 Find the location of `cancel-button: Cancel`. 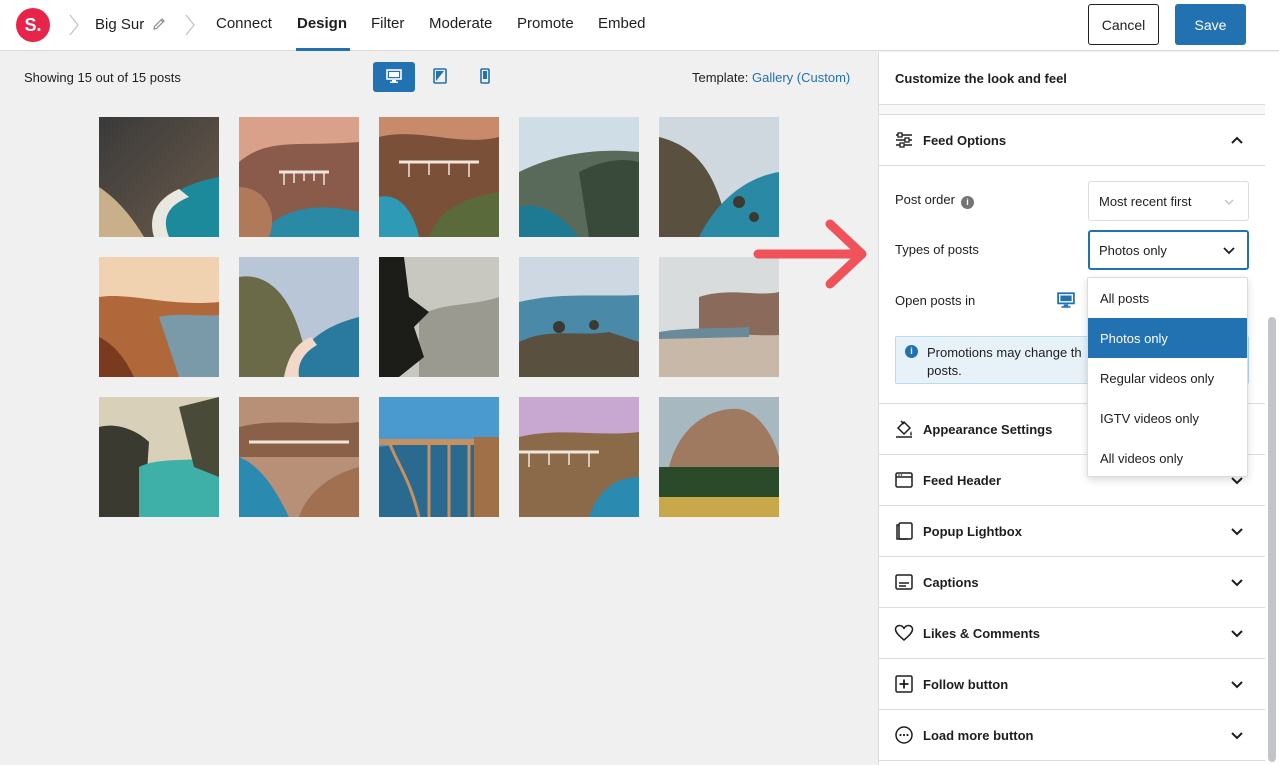

cancel-button: Cancel is located at coordinates (1123, 24).